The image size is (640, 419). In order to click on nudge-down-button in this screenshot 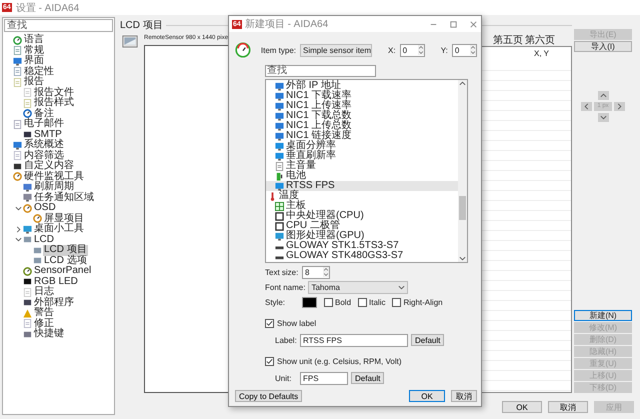, I will do `click(603, 117)`.